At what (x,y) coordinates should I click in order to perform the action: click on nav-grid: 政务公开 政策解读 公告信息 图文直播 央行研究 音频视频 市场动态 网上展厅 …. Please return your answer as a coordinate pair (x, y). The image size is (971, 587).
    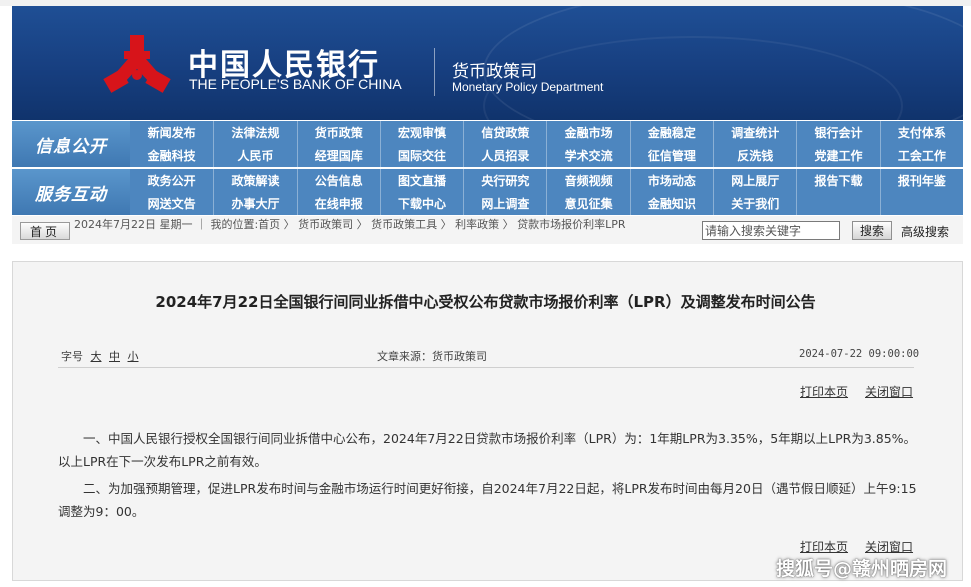
    Looking at the image, I should click on (546, 192).